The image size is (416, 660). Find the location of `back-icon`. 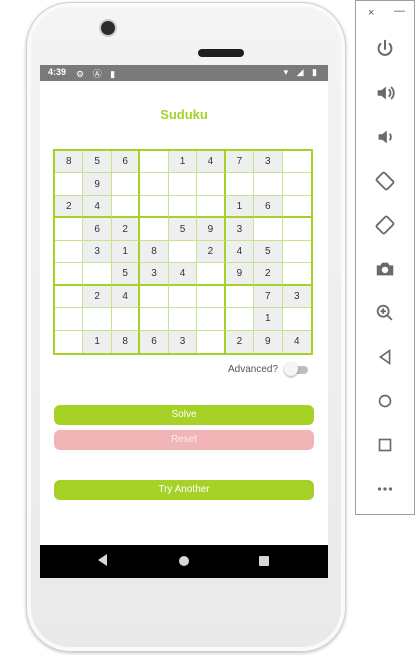

back-icon is located at coordinates (385, 357).